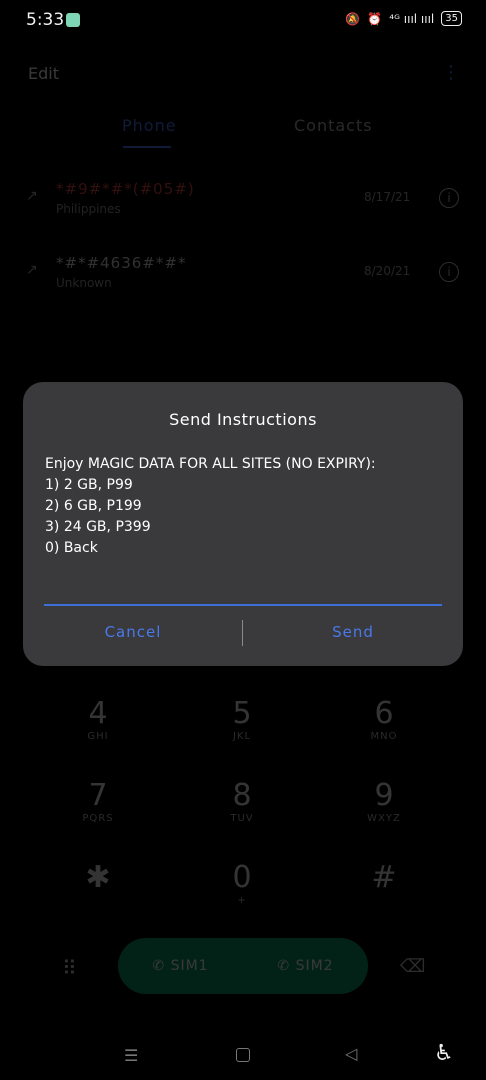 The width and height of the screenshot is (486, 1080). What do you see at coordinates (73, 20) in the screenshot?
I see `notification-app-icon` at bounding box center [73, 20].